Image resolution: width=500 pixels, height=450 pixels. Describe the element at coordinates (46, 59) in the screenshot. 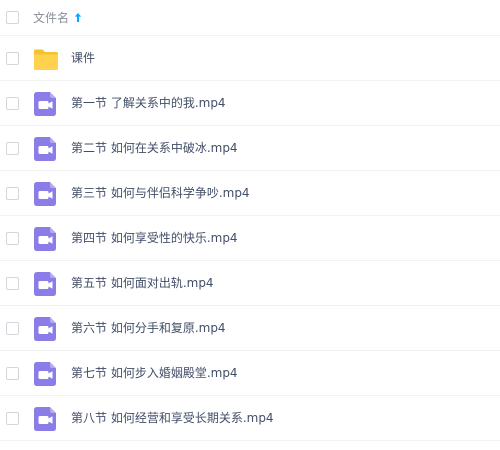

I see `folder-icon` at that location.